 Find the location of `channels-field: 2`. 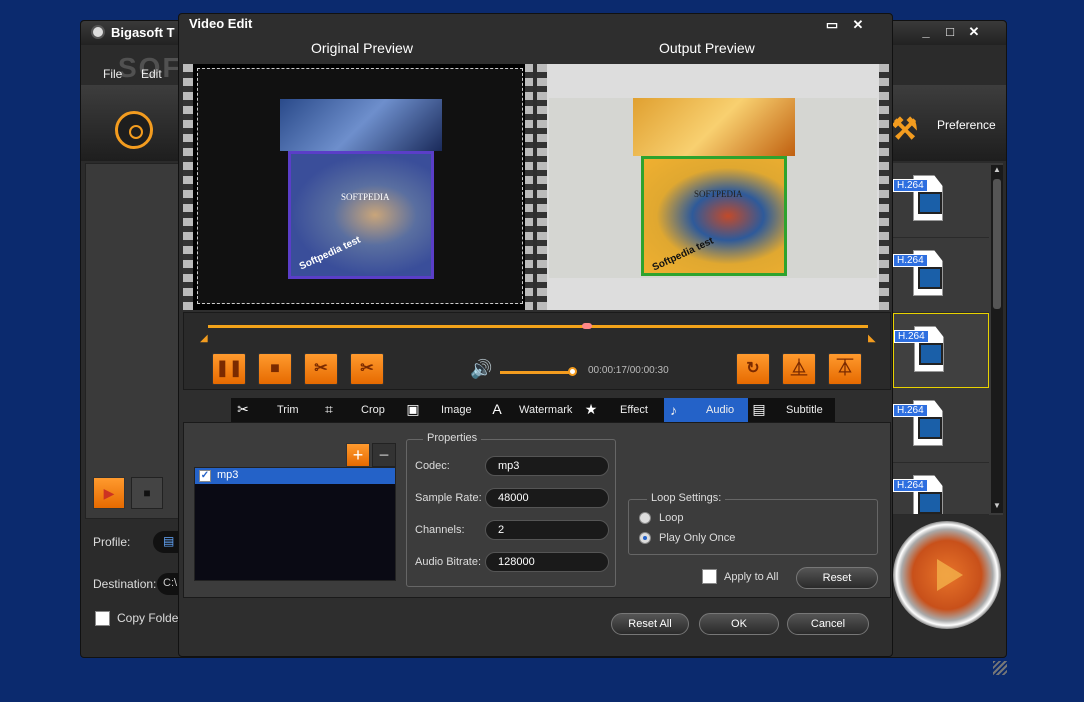

channels-field: 2 is located at coordinates (547, 530).